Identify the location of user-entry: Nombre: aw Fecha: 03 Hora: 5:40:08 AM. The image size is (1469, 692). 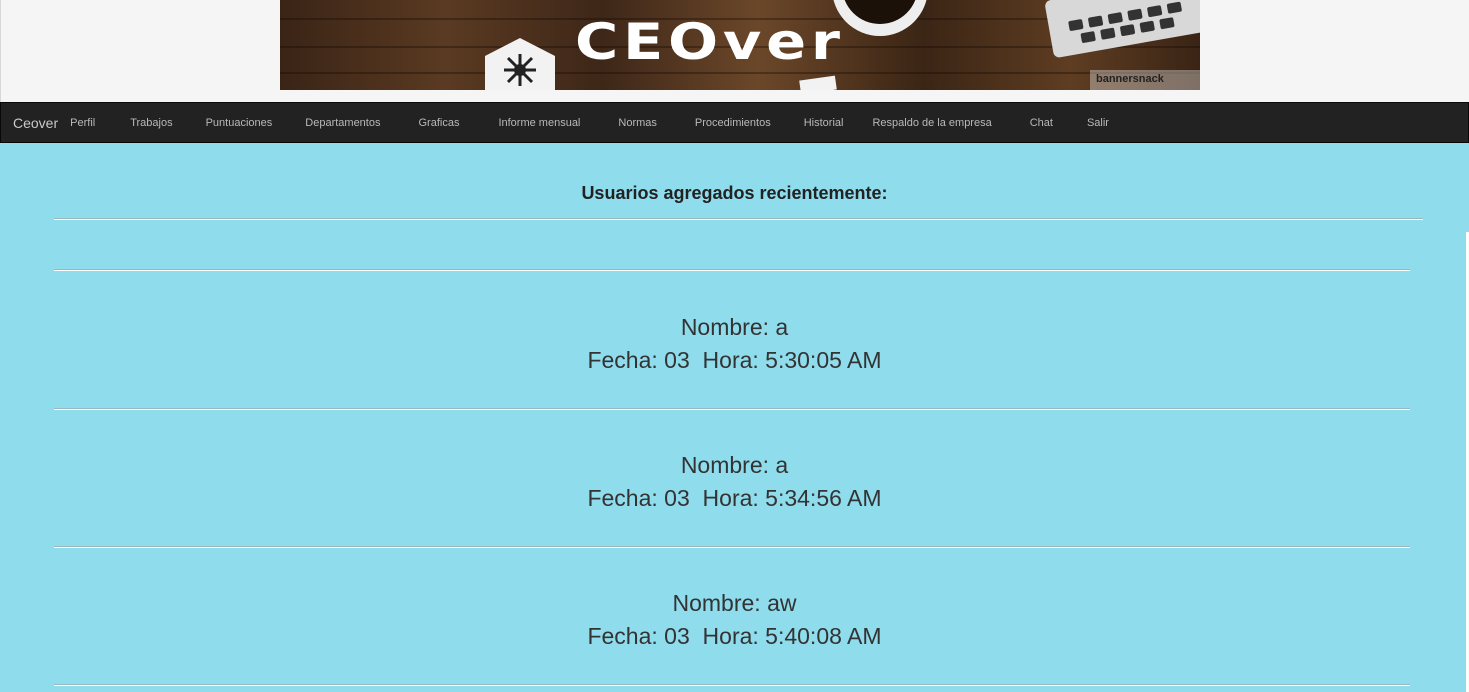
(734, 620).